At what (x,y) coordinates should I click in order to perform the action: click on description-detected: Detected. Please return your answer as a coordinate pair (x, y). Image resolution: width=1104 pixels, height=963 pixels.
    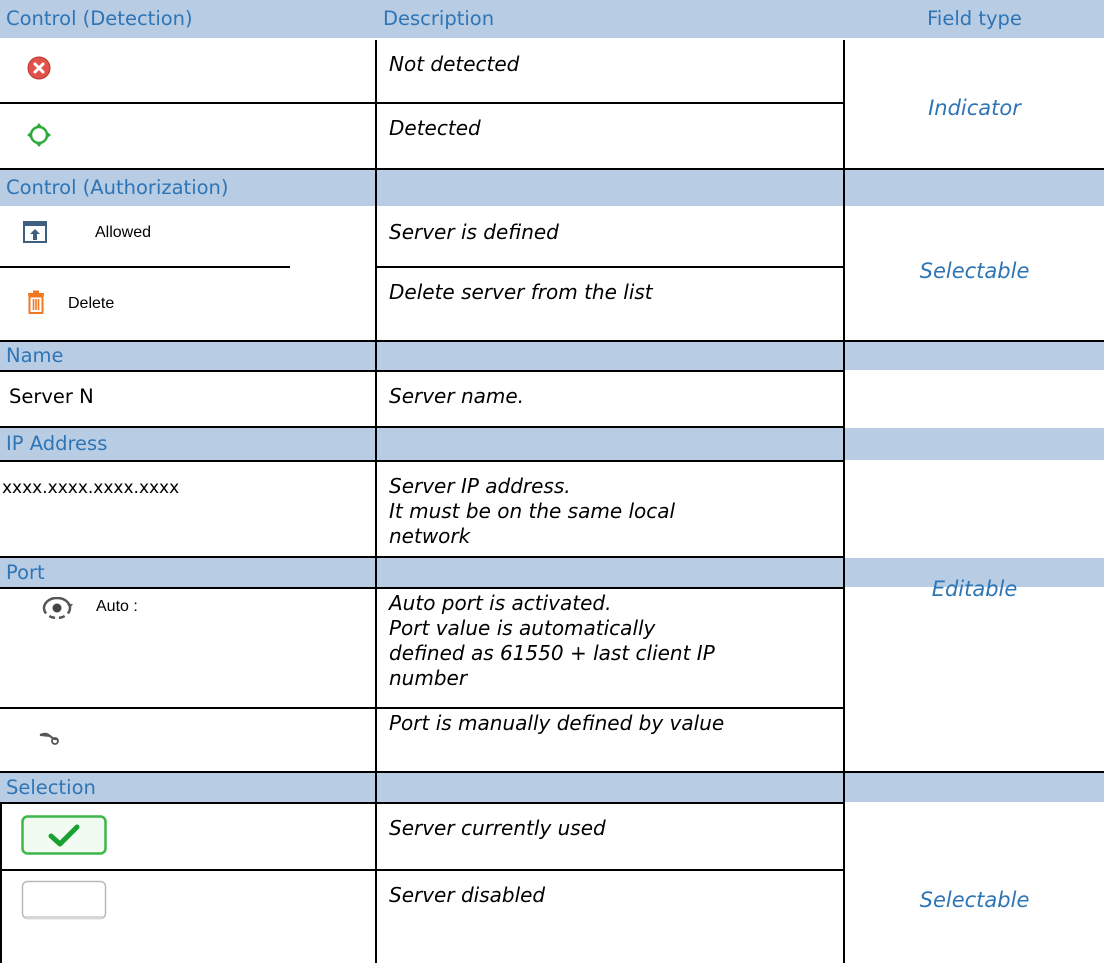
    Looking at the image, I should click on (435, 128).